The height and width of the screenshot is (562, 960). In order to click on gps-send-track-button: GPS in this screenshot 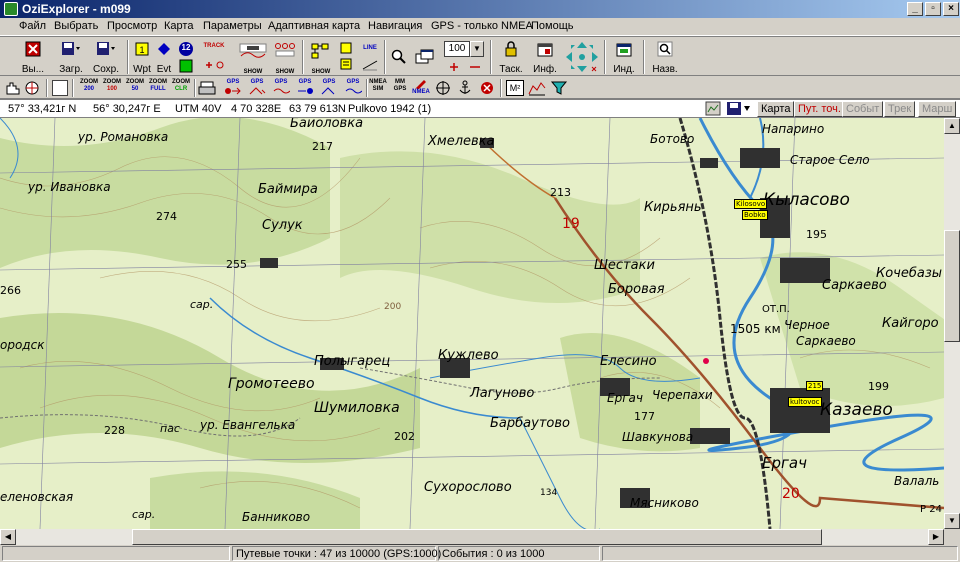, I will do `click(353, 88)`.